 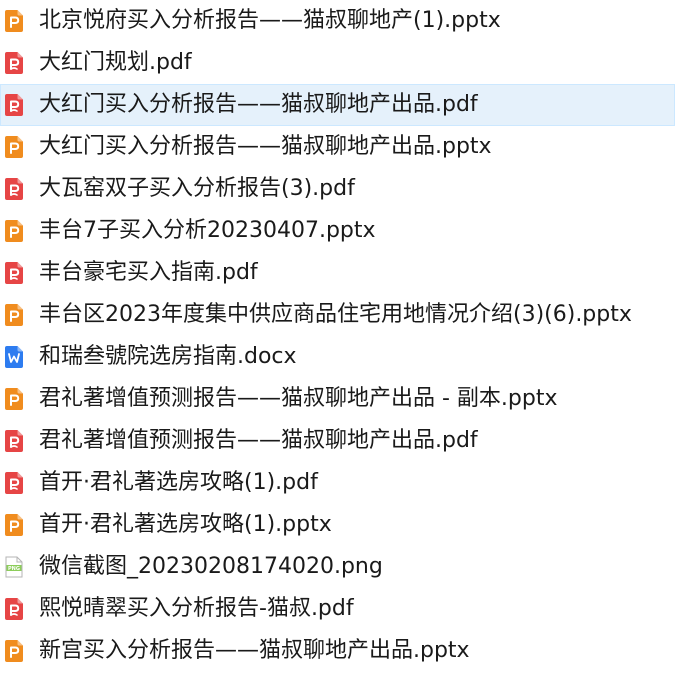 I want to click on file-name: 首开·君礼著选房攻略(1).pptx, so click(x=185, y=524).